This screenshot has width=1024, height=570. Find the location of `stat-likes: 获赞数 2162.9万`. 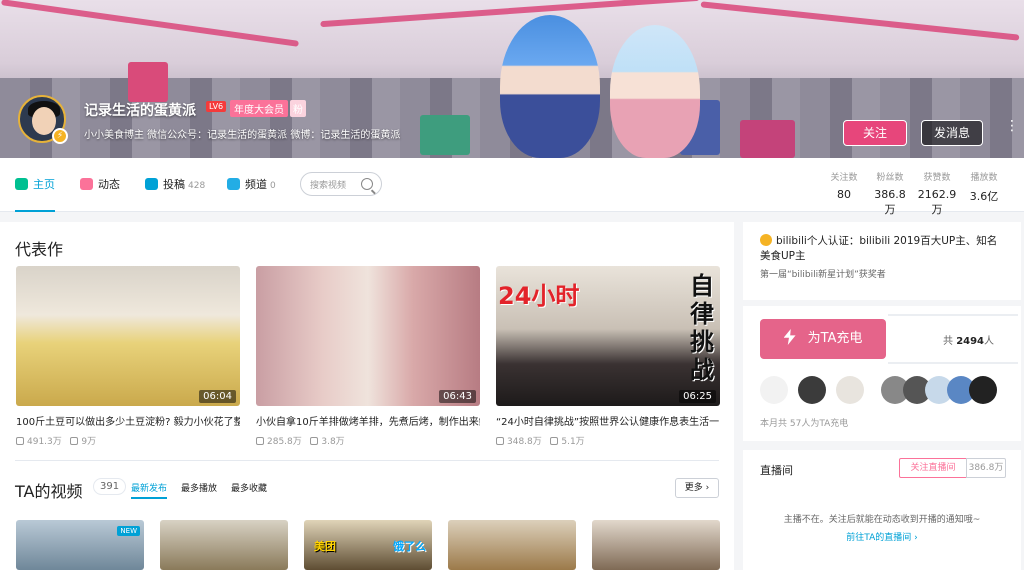

stat-likes: 获赞数 2162.9万 is located at coordinates (937, 194).